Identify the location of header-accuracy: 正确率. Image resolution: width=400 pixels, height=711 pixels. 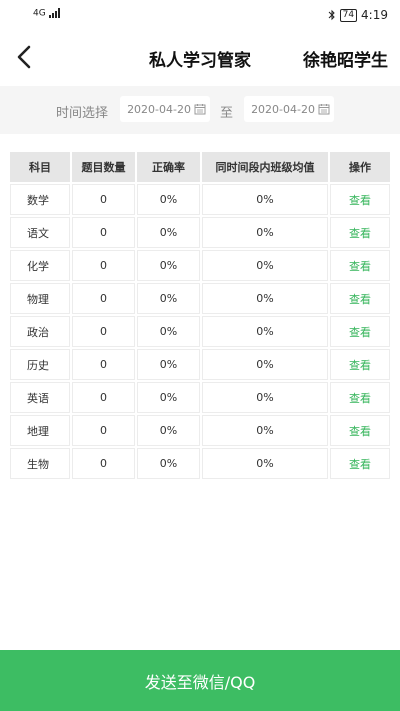
(168, 167).